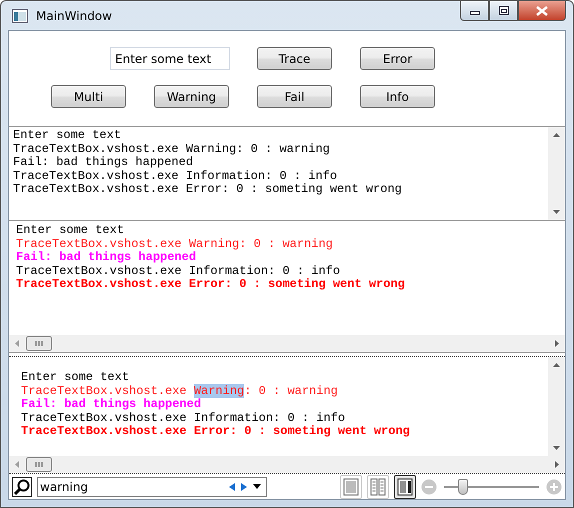  I want to click on slider-thumb, so click(463, 486).